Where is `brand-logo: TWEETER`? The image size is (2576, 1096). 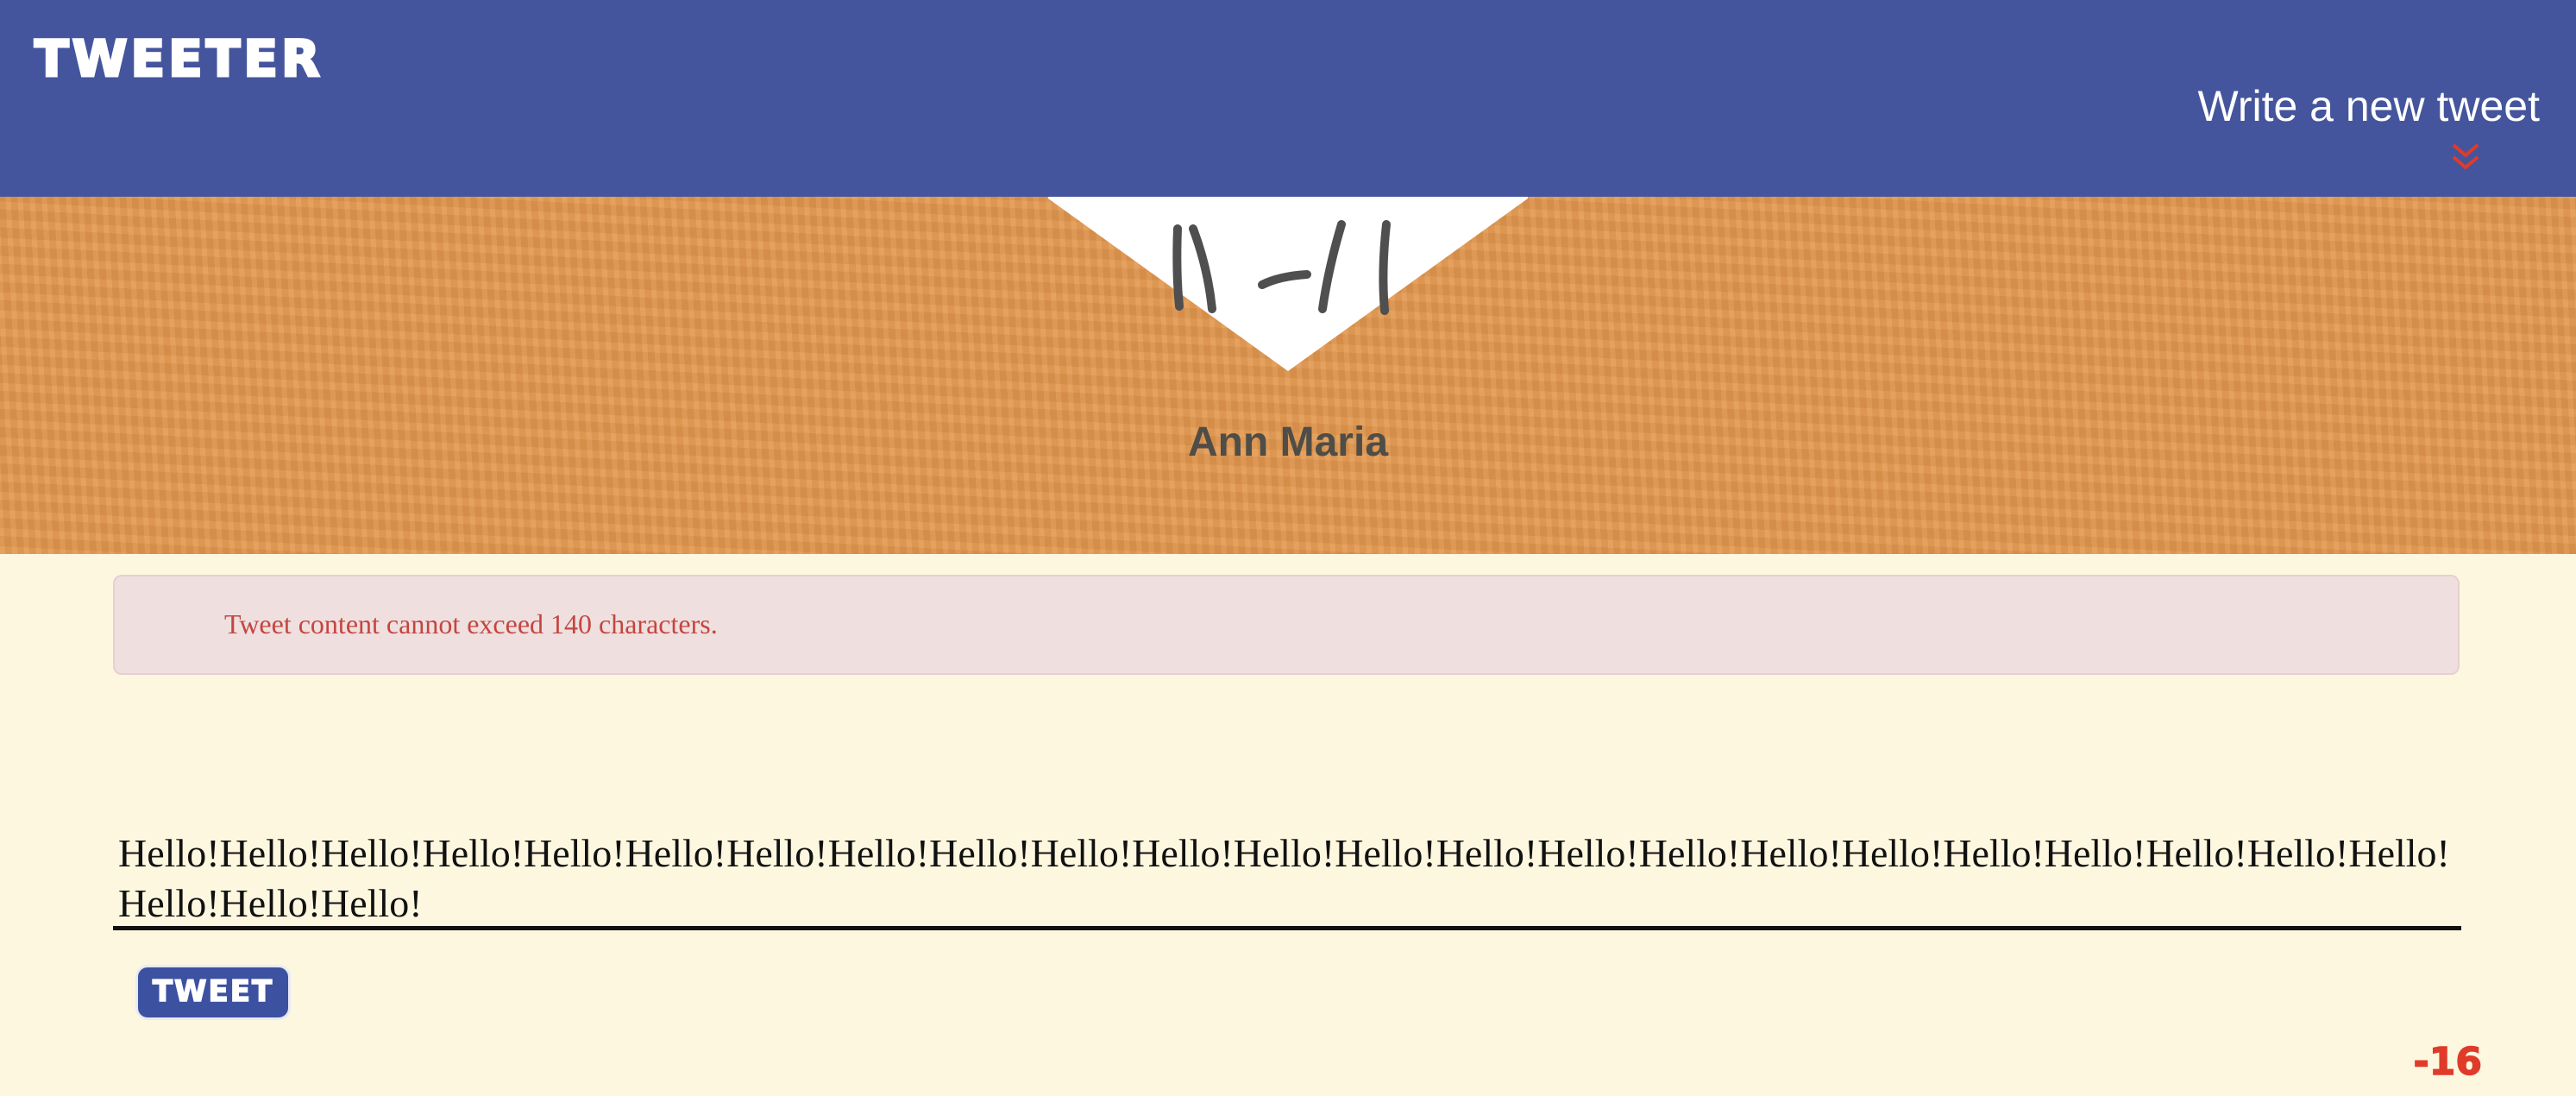 brand-logo: TWEETER is located at coordinates (179, 59).